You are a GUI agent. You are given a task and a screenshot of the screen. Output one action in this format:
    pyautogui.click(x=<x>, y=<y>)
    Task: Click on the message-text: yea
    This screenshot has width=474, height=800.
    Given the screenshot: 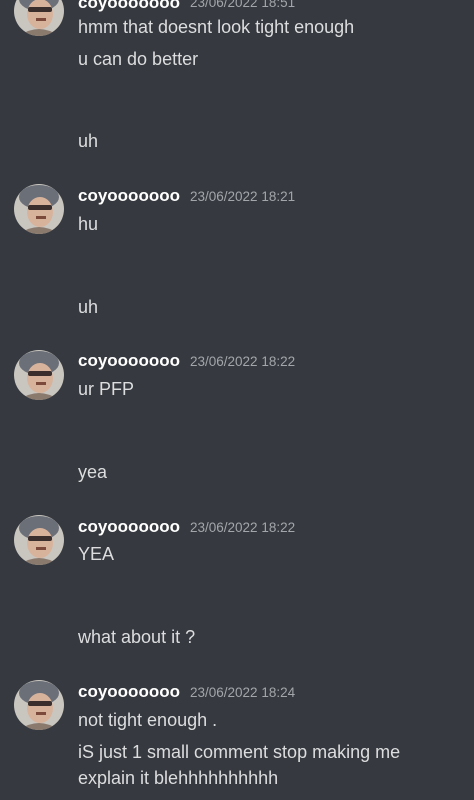 What is the action you would take?
    pyautogui.click(x=93, y=472)
    